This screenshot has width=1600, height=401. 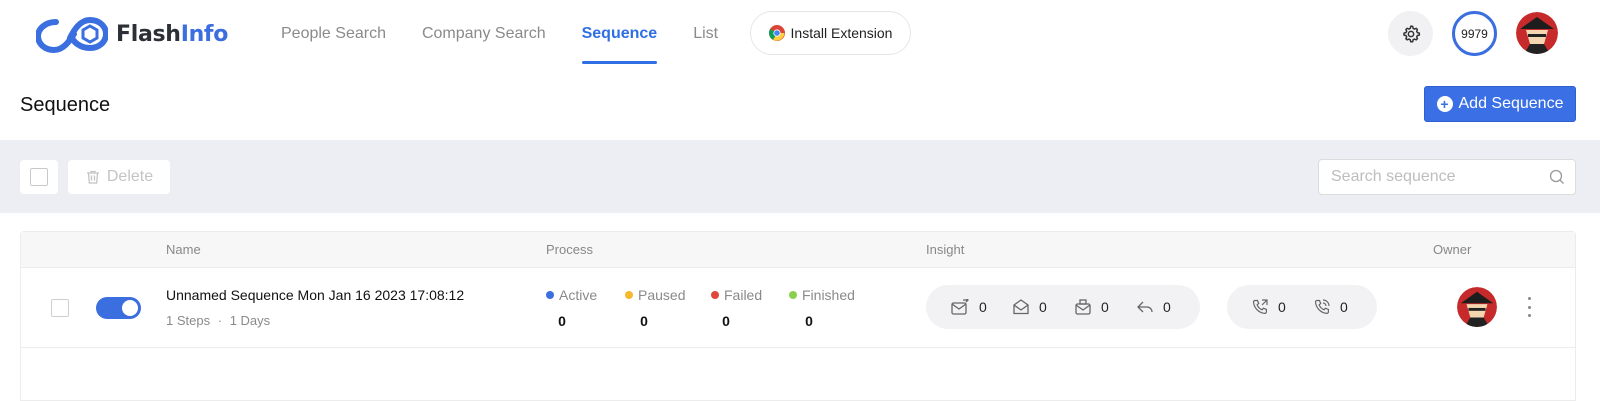 I want to click on nav-sequence: Sequence, so click(x=619, y=34).